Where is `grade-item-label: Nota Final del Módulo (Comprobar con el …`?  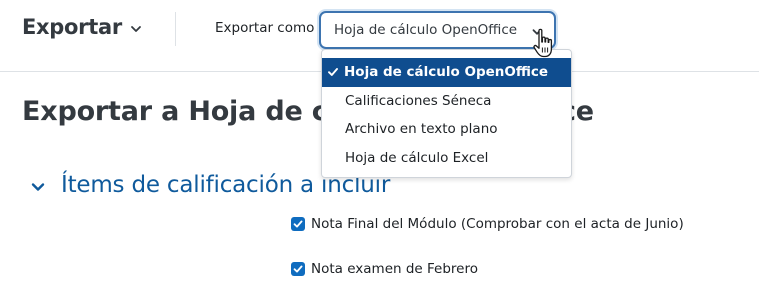
grade-item-label: Nota Final del Módulo (Comprobar con el … is located at coordinates (497, 224).